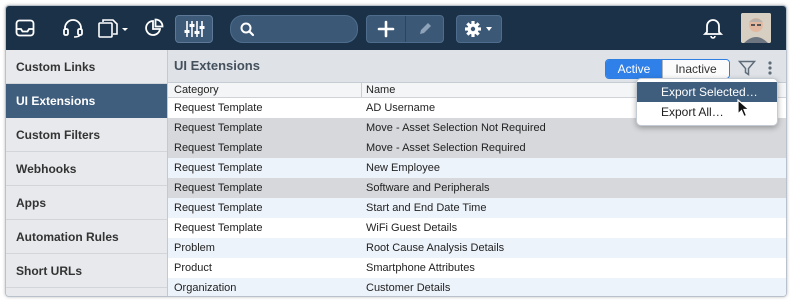 Image resolution: width=790 pixels, height=300 pixels. I want to click on table-row: Request Template New Employee, so click(477, 168).